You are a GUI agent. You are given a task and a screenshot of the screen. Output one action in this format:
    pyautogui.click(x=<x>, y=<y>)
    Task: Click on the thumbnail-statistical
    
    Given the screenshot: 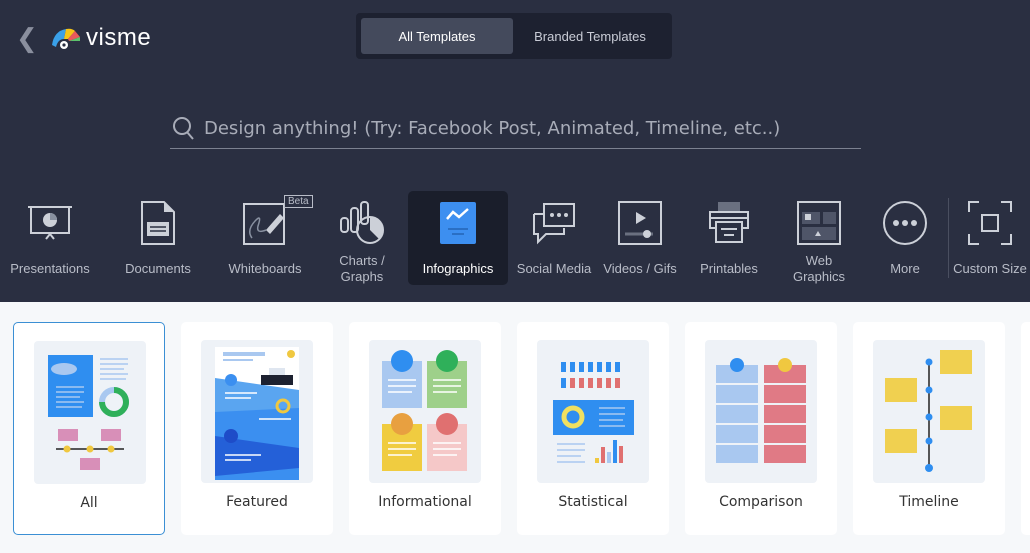 What is the action you would take?
    pyautogui.click(x=593, y=411)
    